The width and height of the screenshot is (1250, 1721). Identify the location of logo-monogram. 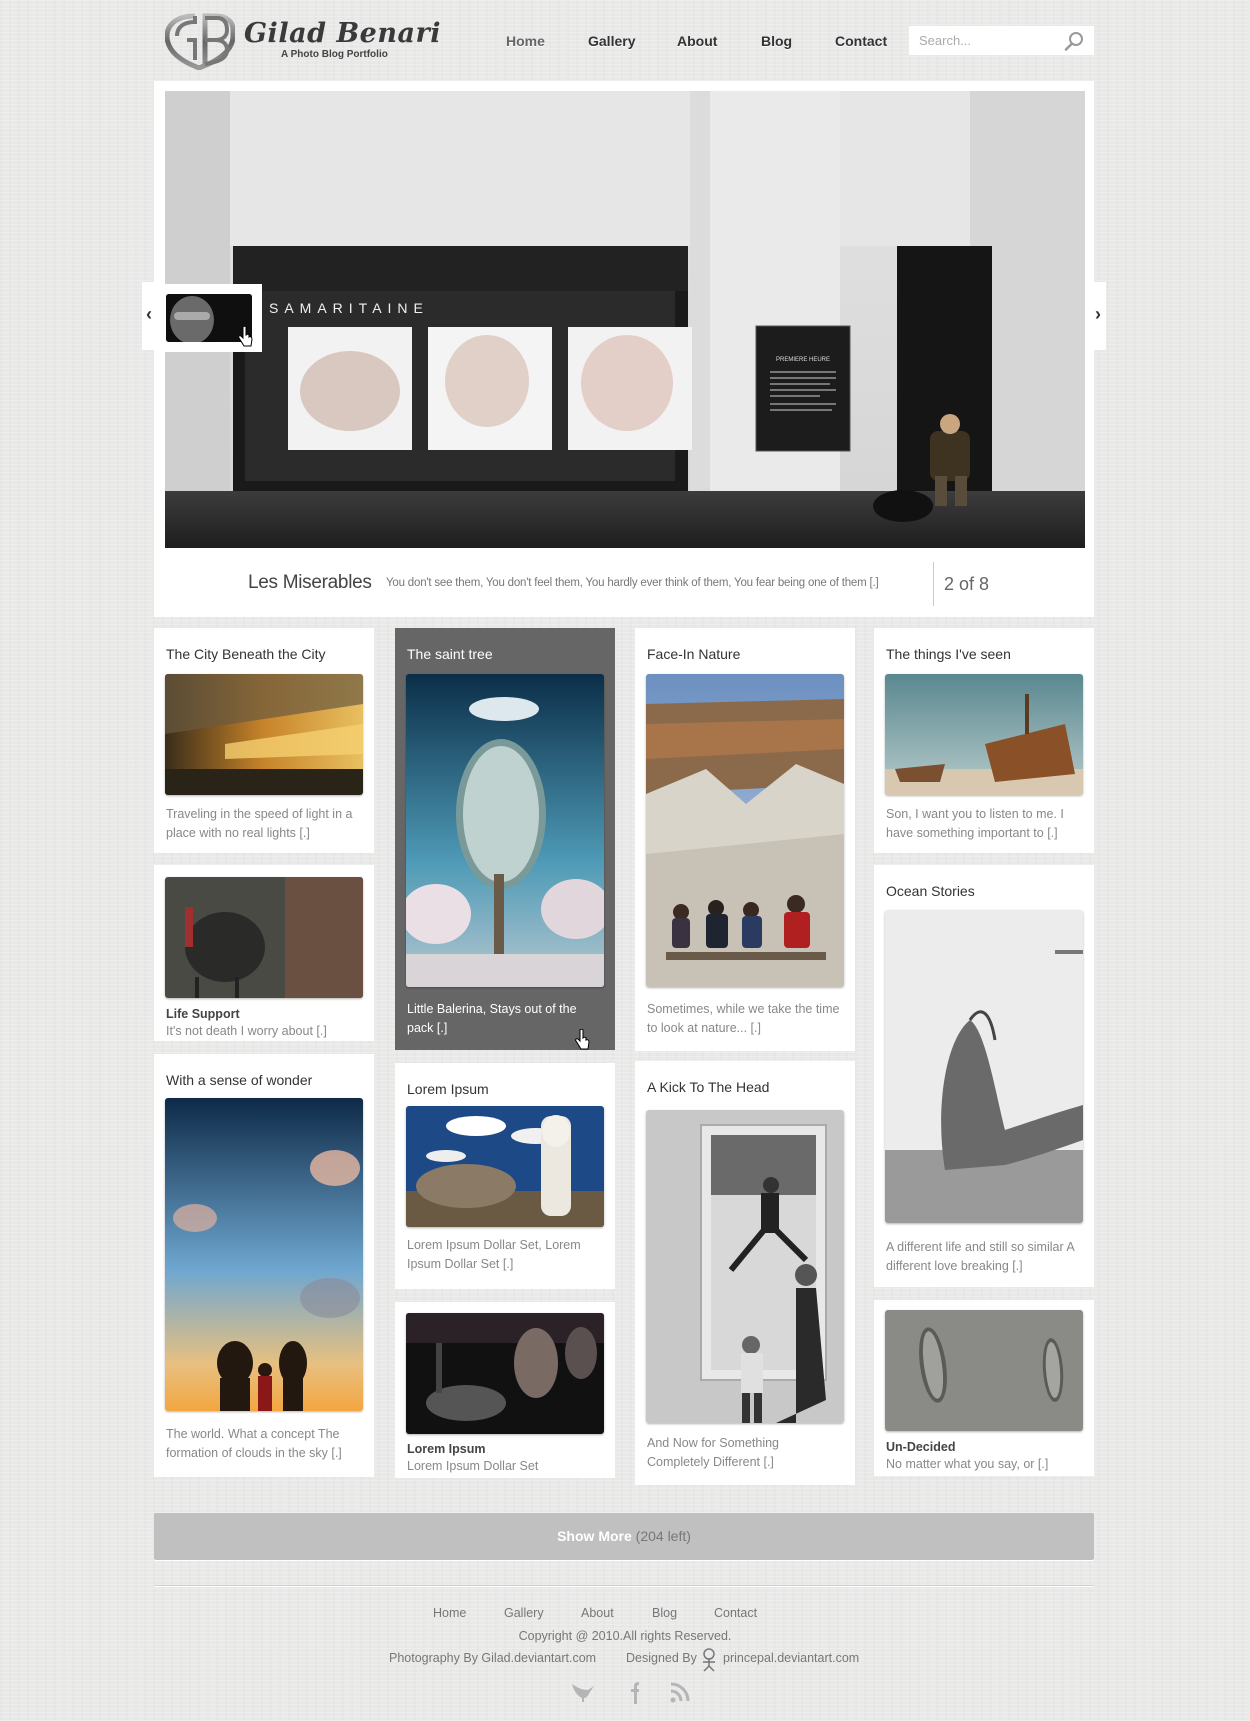
(200, 41).